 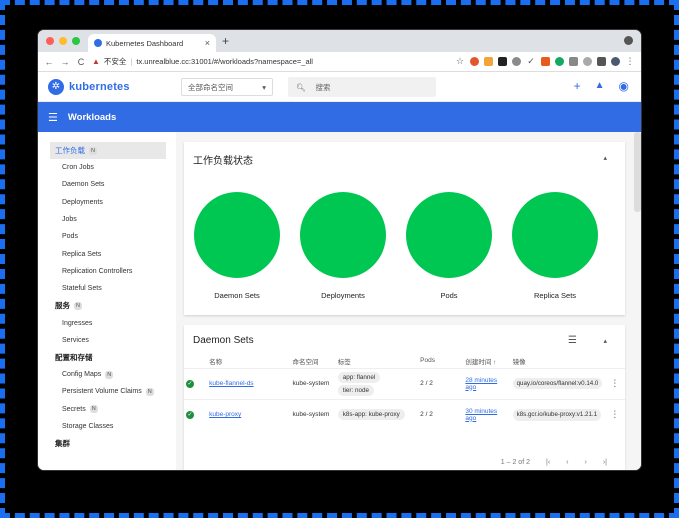 I want to click on sidebar-item-secrets: Secrets N, so click(x=107, y=409).